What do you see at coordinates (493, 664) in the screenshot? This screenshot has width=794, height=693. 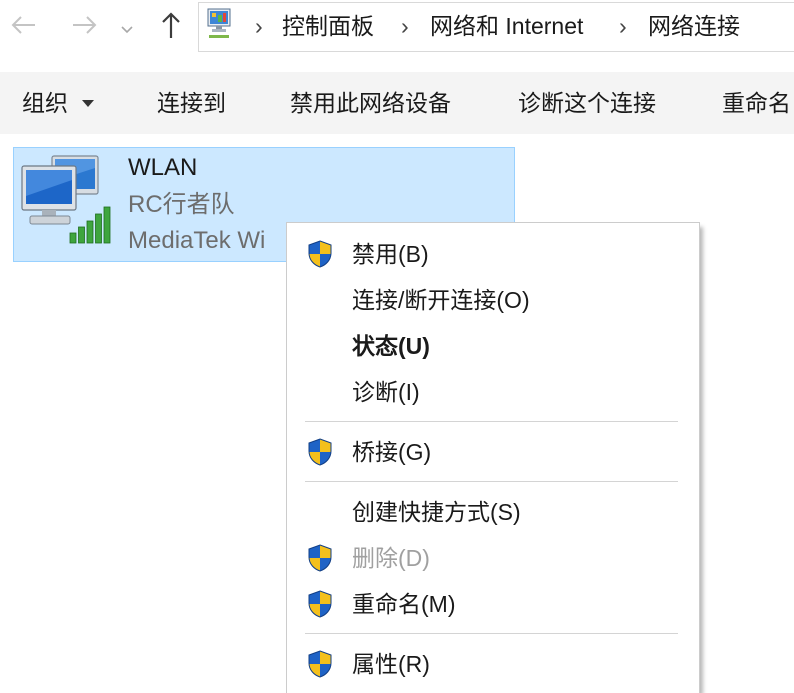 I see `menu-item-properties: 属性(R)` at bounding box center [493, 664].